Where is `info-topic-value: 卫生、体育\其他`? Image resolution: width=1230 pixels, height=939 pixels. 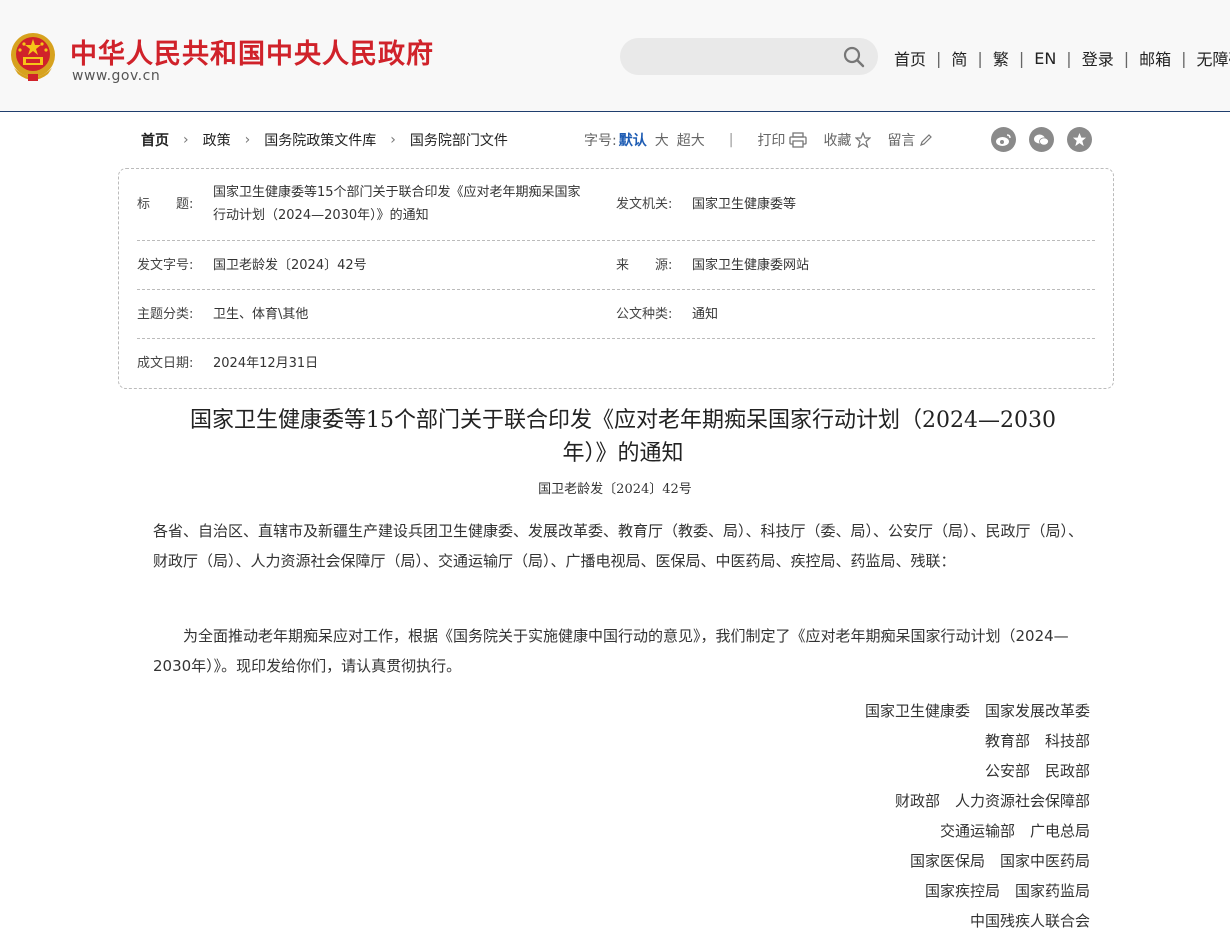 info-topic-value: 卫生、体育\其他 is located at coordinates (261, 314).